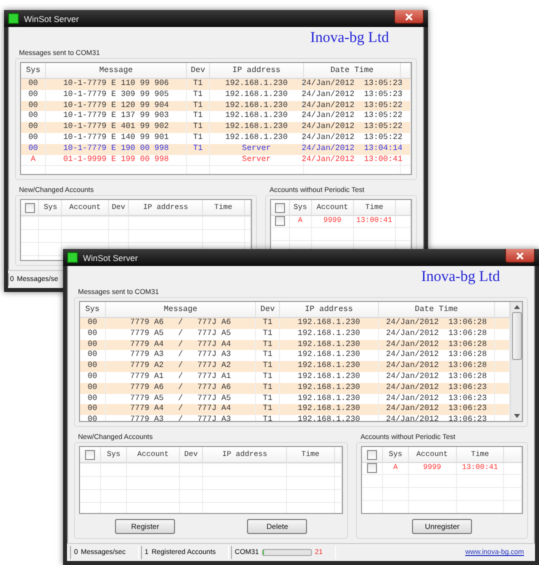 The height and width of the screenshot is (565, 539). What do you see at coordinates (216, 84) in the screenshot?
I see `table-row: 00 10-1-7779 E 110 99 906 T1 192.168.1.230 24/Jan/2012 13:05:23` at bounding box center [216, 84].